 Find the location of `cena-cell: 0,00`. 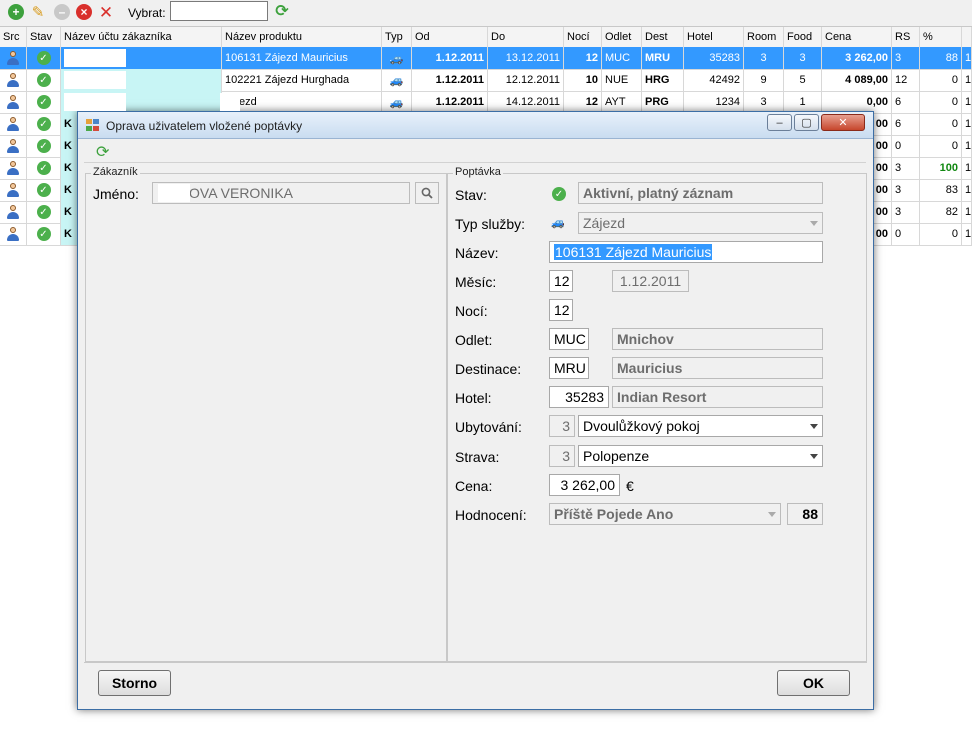

cena-cell: 0,00 is located at coordinates (857, 102).